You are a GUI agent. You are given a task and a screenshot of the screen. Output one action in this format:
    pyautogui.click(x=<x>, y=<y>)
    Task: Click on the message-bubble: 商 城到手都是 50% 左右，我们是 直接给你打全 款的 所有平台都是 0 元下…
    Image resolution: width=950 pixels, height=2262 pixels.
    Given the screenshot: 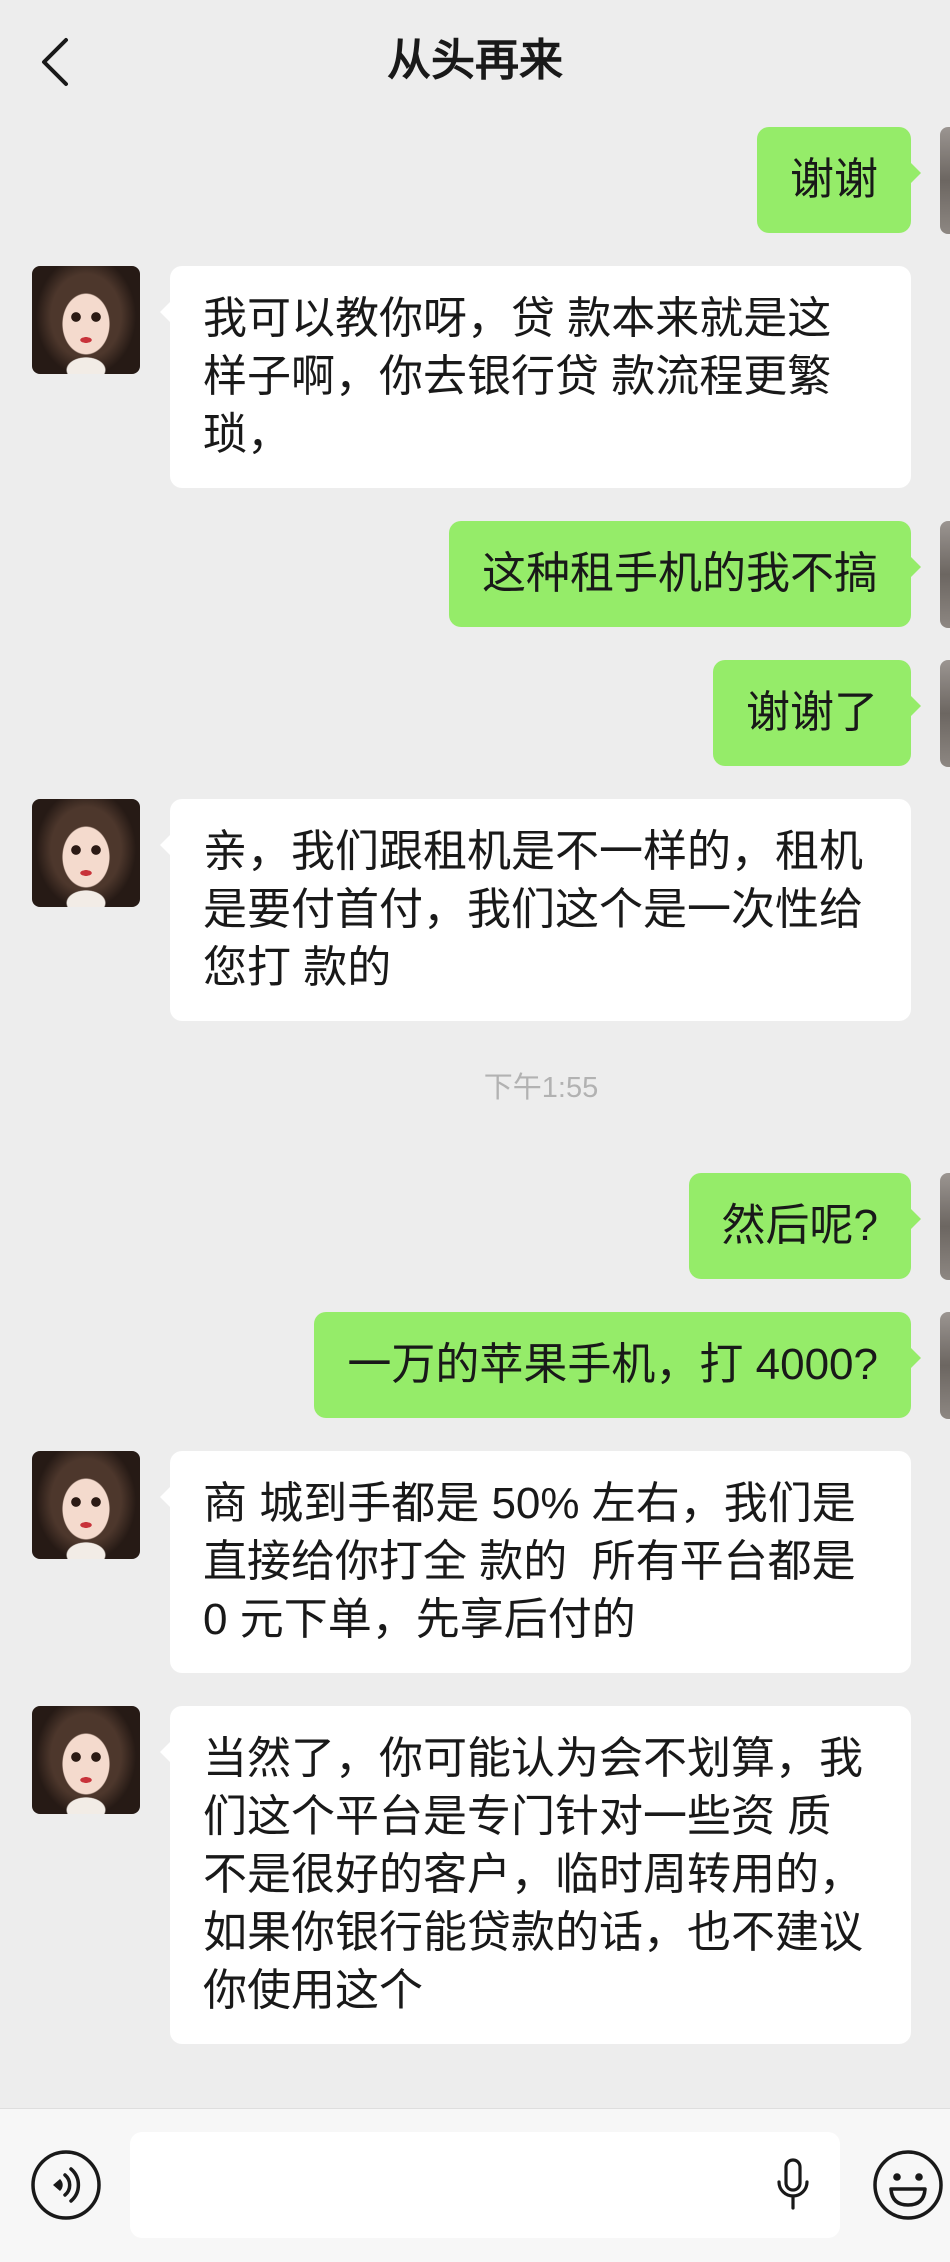 What is the action you would take?
    pyautogui.click(x=535, y=1562)
    